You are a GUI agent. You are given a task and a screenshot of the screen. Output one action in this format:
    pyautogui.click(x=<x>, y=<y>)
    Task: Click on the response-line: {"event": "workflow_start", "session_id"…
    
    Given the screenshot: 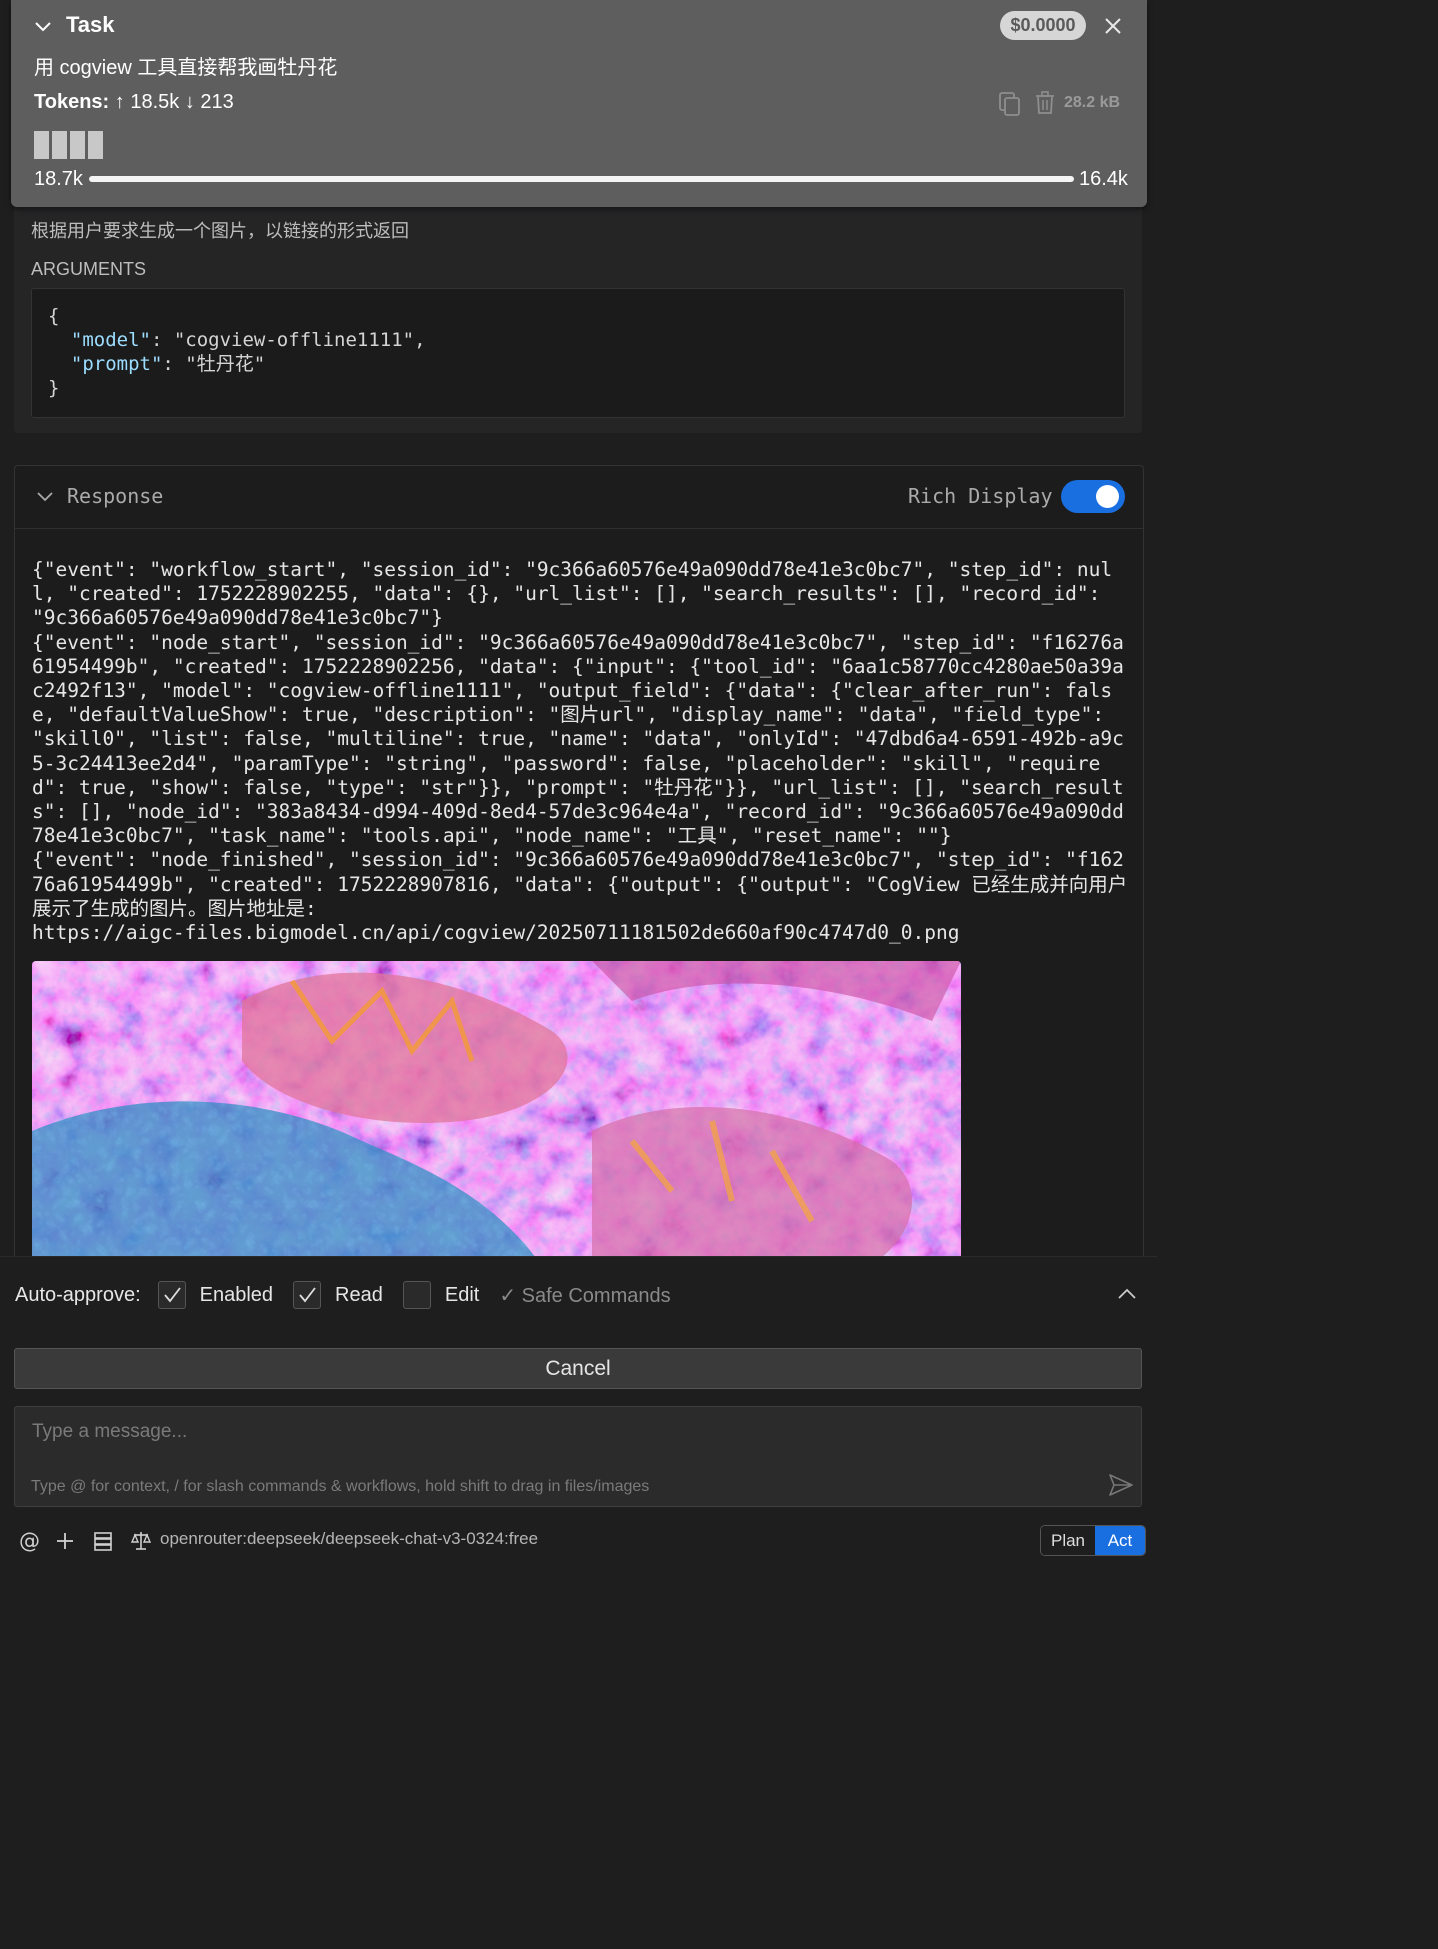 What is the action you would take?
    pyautogui.click(x=572, y=569)
    